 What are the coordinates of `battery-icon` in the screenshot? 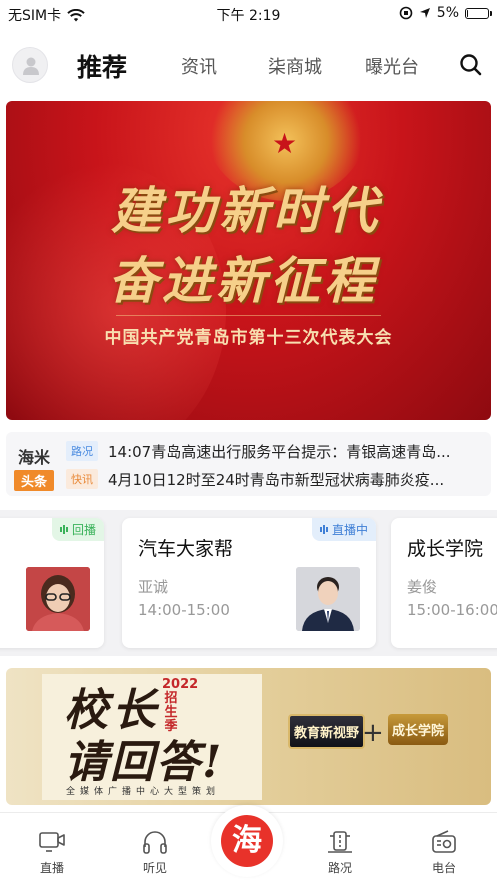 It's located at (478, 13).